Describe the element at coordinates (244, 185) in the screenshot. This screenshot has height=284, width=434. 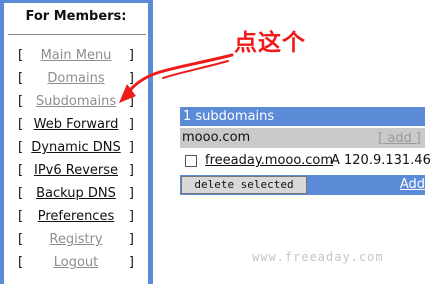
I see `delete-selected-button: delete selected` at that location.